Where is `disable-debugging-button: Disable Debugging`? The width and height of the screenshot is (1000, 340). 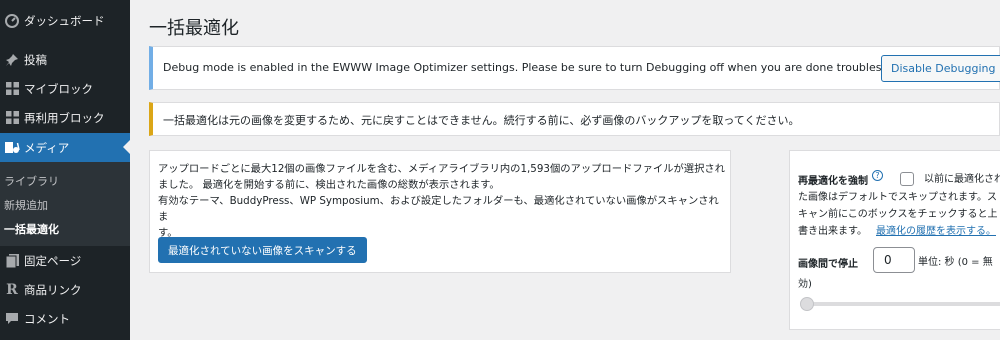 disable-debugging-button: Disable Debugging is located at coordinates (940, 68).